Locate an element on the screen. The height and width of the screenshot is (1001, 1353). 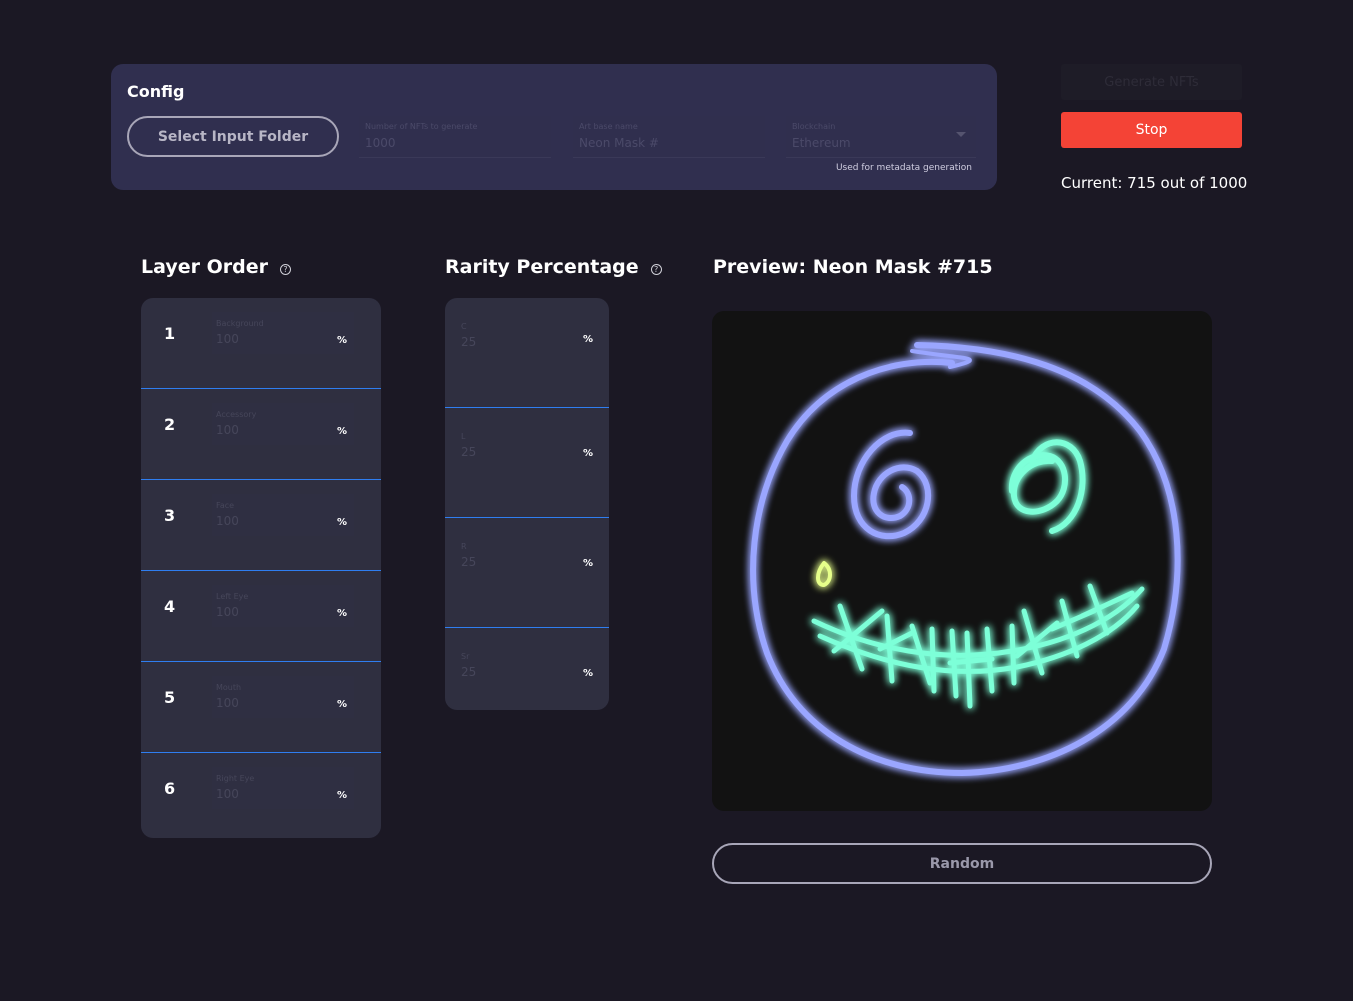
rarity-row: L 25% is located at coordinates (527, 463).